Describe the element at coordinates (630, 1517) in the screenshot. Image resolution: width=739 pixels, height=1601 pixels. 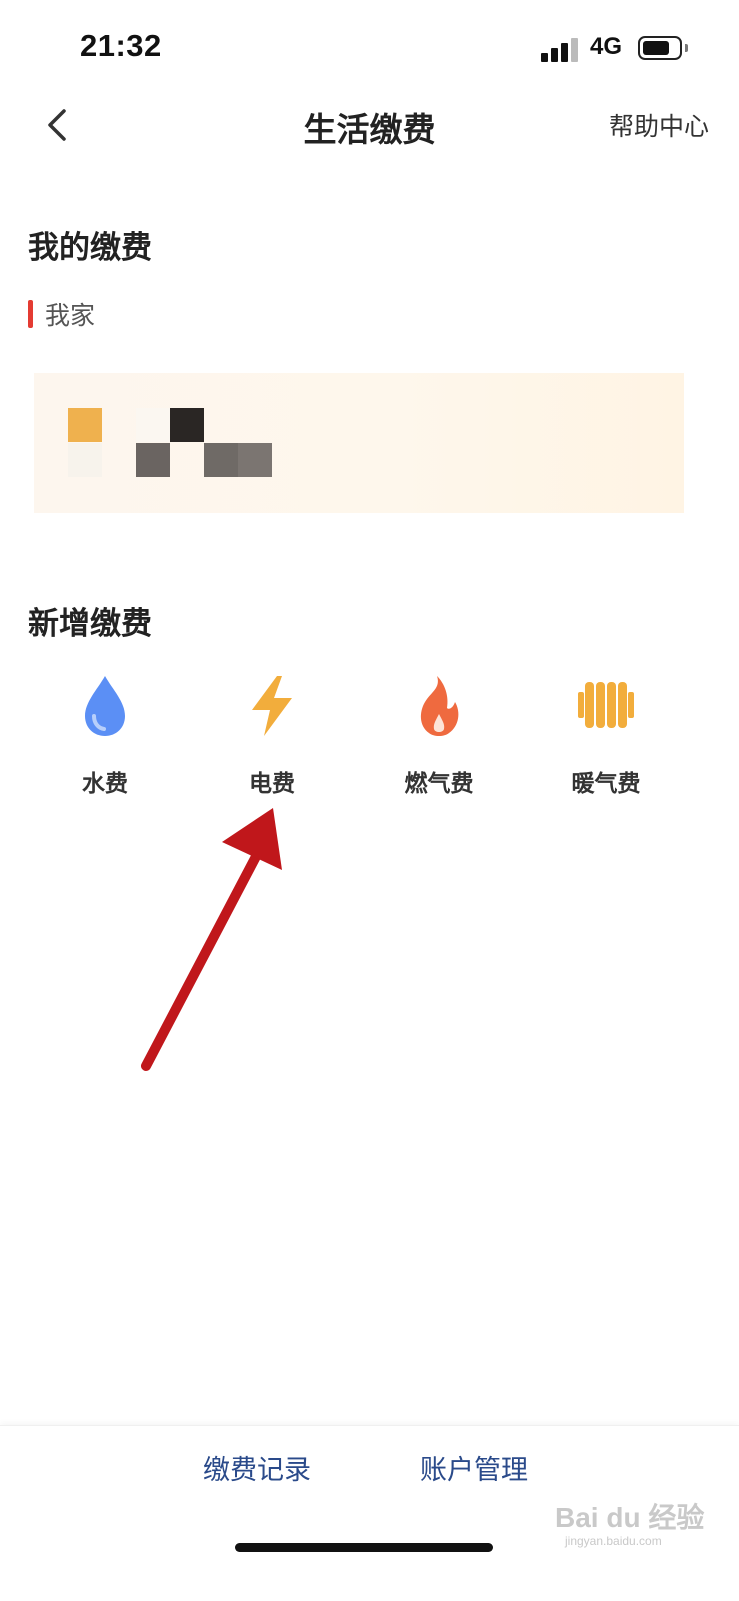
I see `watermark: Bai du 经验` at that location.